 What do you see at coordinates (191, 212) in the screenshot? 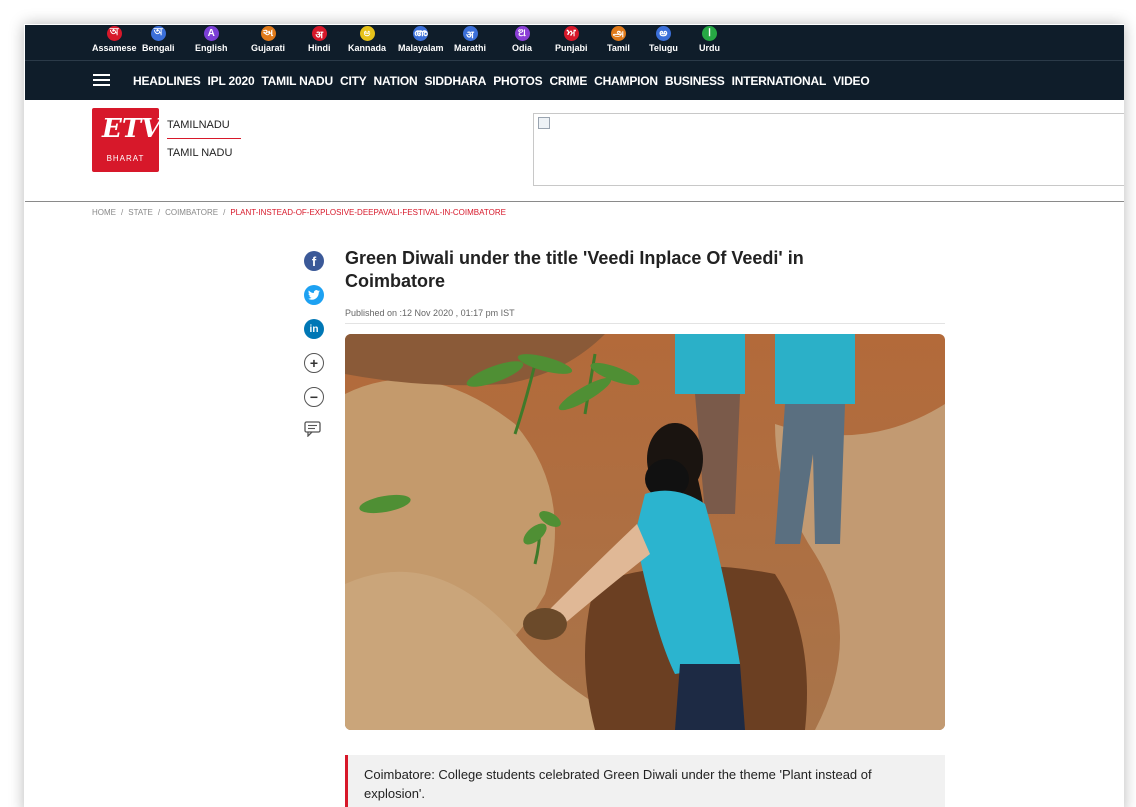
I see `breadcrumb-coimbatore: COIMBATORE` at bounding box center [191, 212].